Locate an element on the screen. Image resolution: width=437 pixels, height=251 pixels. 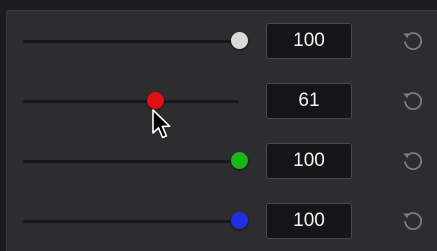
white-value-field: 100 is located at coordinates (309, 41).